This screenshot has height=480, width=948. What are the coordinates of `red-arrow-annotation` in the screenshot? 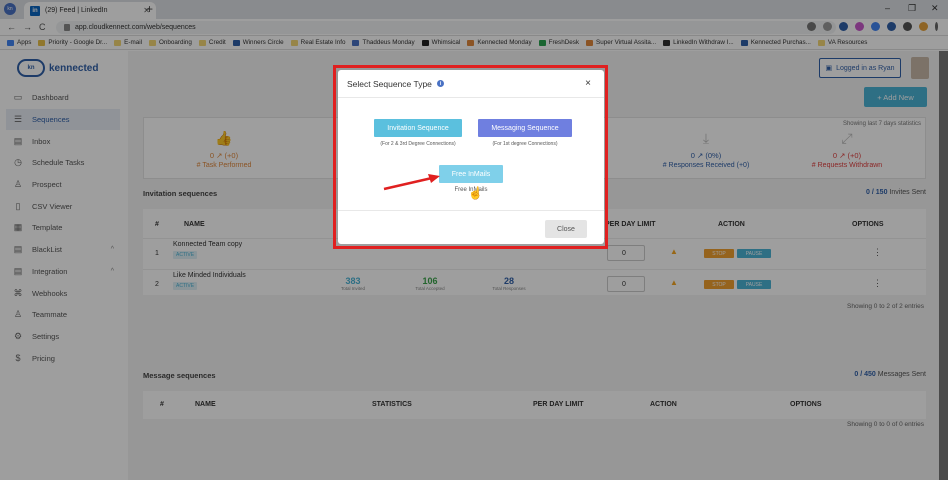 It's located at (411, 182).